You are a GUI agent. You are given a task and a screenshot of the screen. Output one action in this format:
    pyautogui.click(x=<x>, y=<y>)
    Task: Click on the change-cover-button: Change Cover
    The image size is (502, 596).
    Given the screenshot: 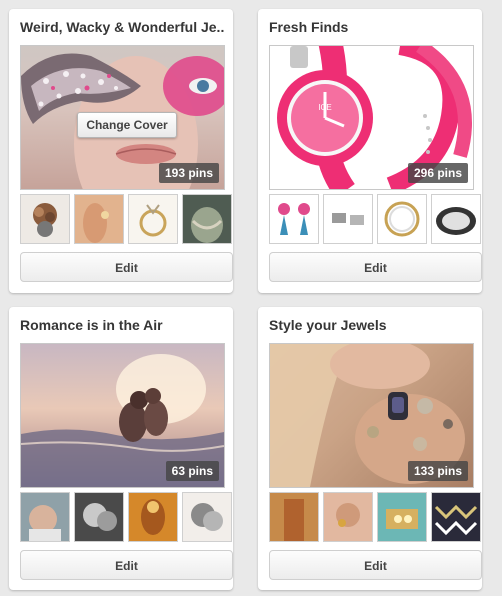 What is the action you would take?
    pyautogui.click(x=127, y=125)
    